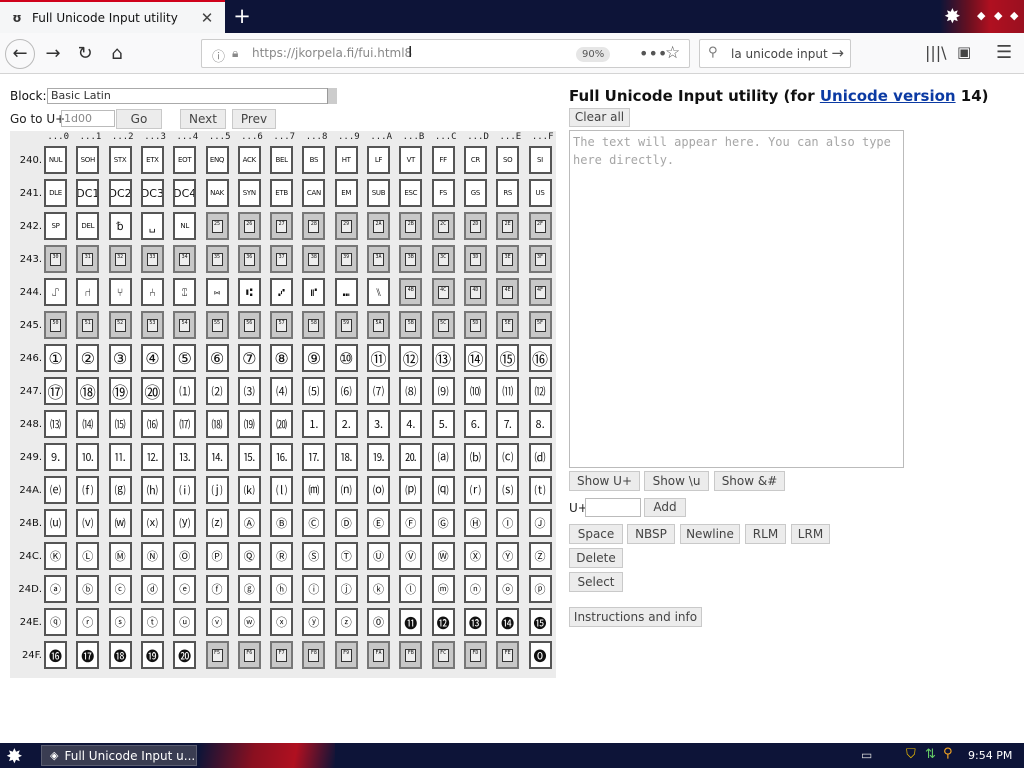  Describe the element at coordinates (120, 622) in the screenshot. I see `char-cell: ⓢ` at that location.